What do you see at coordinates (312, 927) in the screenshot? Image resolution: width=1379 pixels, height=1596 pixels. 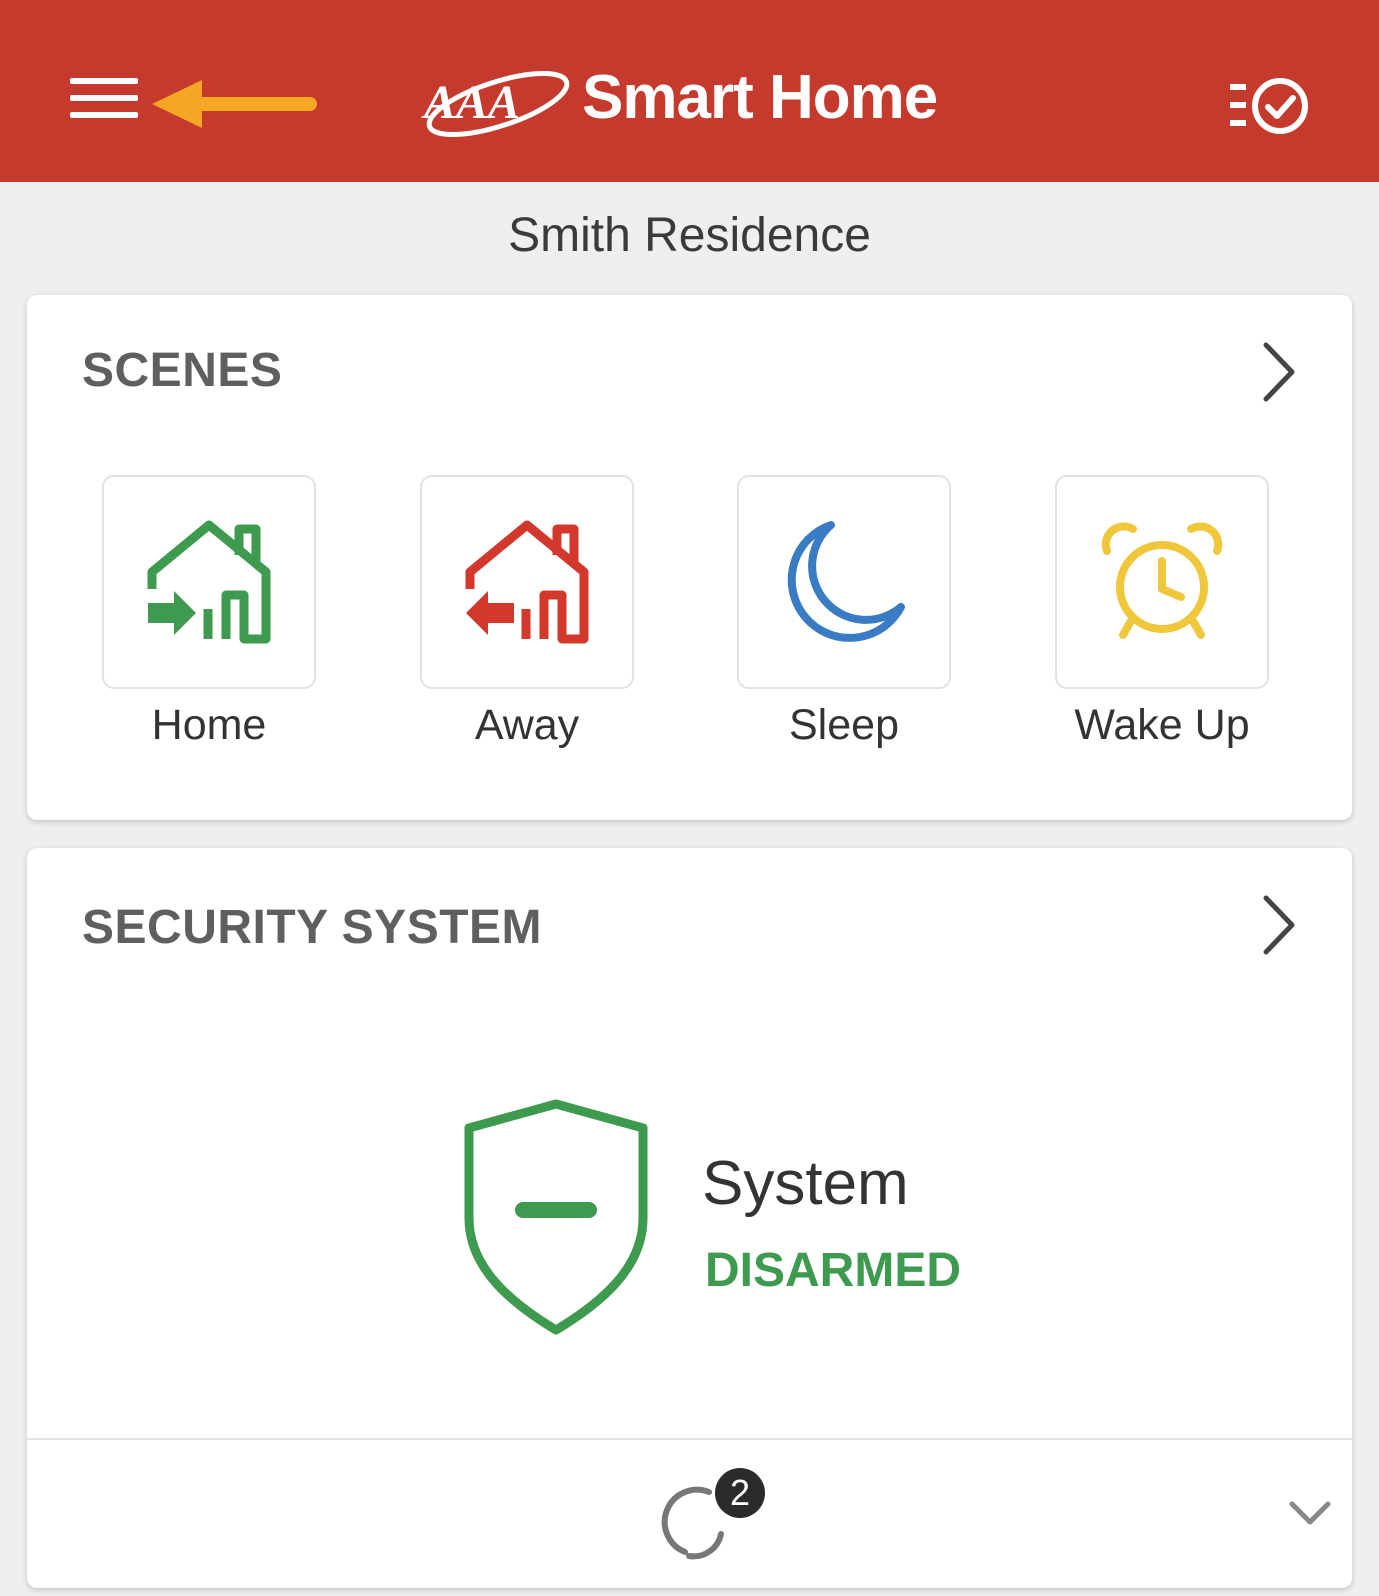 I see `security-title: SECURITY SYSTEM` at bounding box center [312, 927].